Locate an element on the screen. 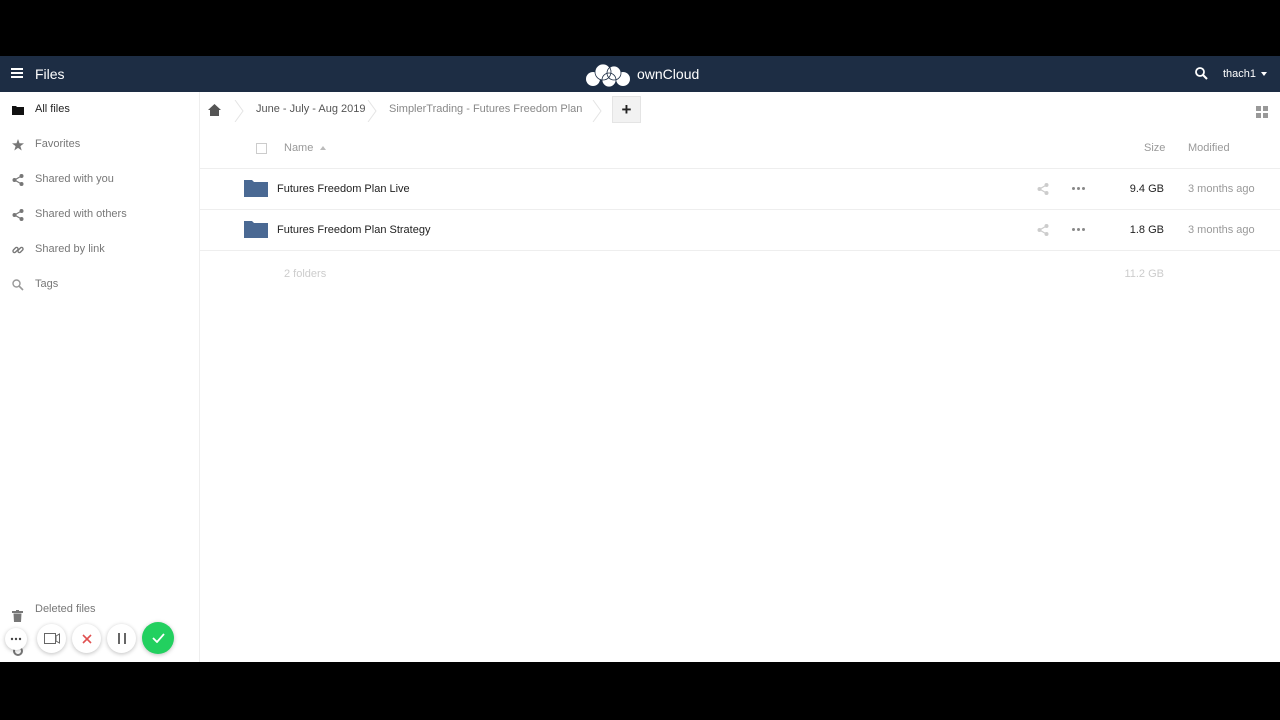 Image resolution: width=1280 pixels, height=720 pixels. home-icon is located at coordinates (214, 112).